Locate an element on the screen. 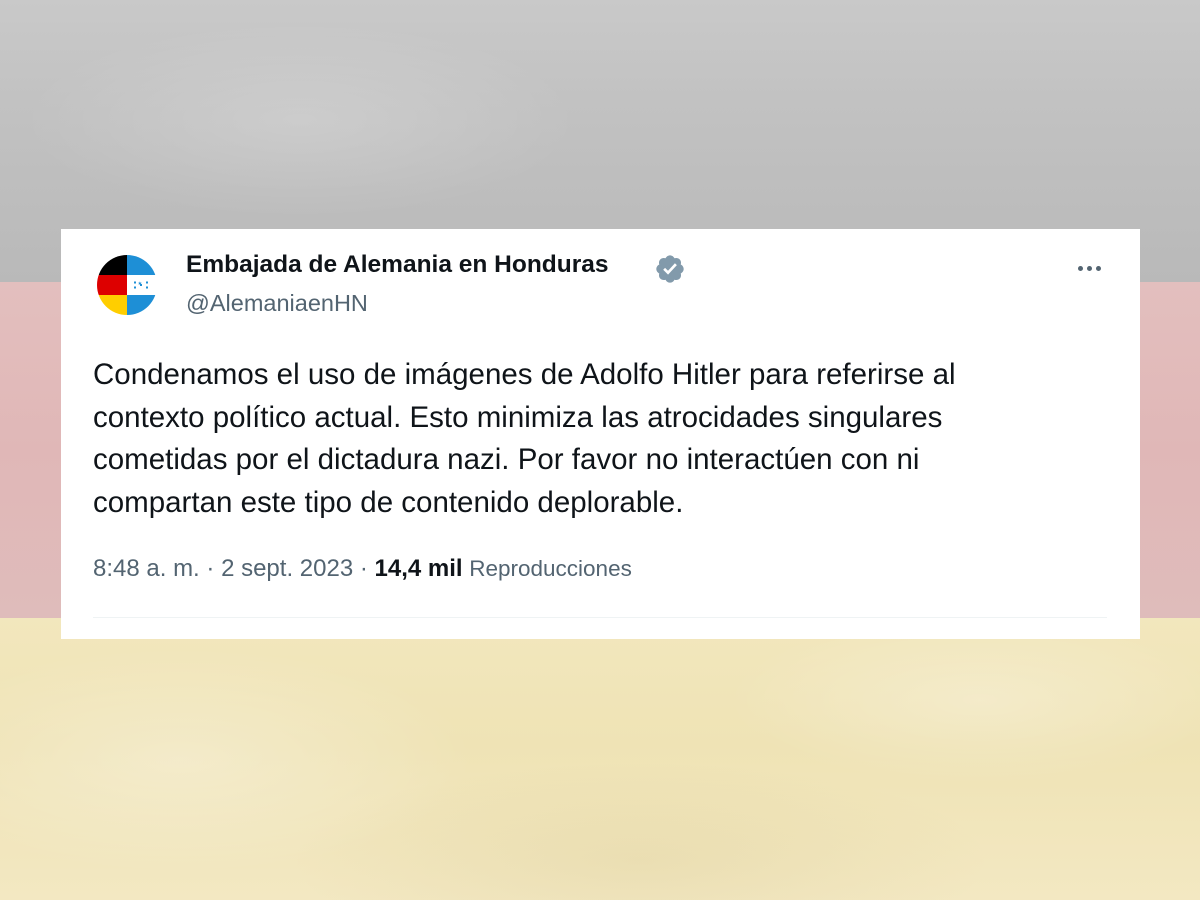  verified-badge-icon is located at coordinates (670, 269).